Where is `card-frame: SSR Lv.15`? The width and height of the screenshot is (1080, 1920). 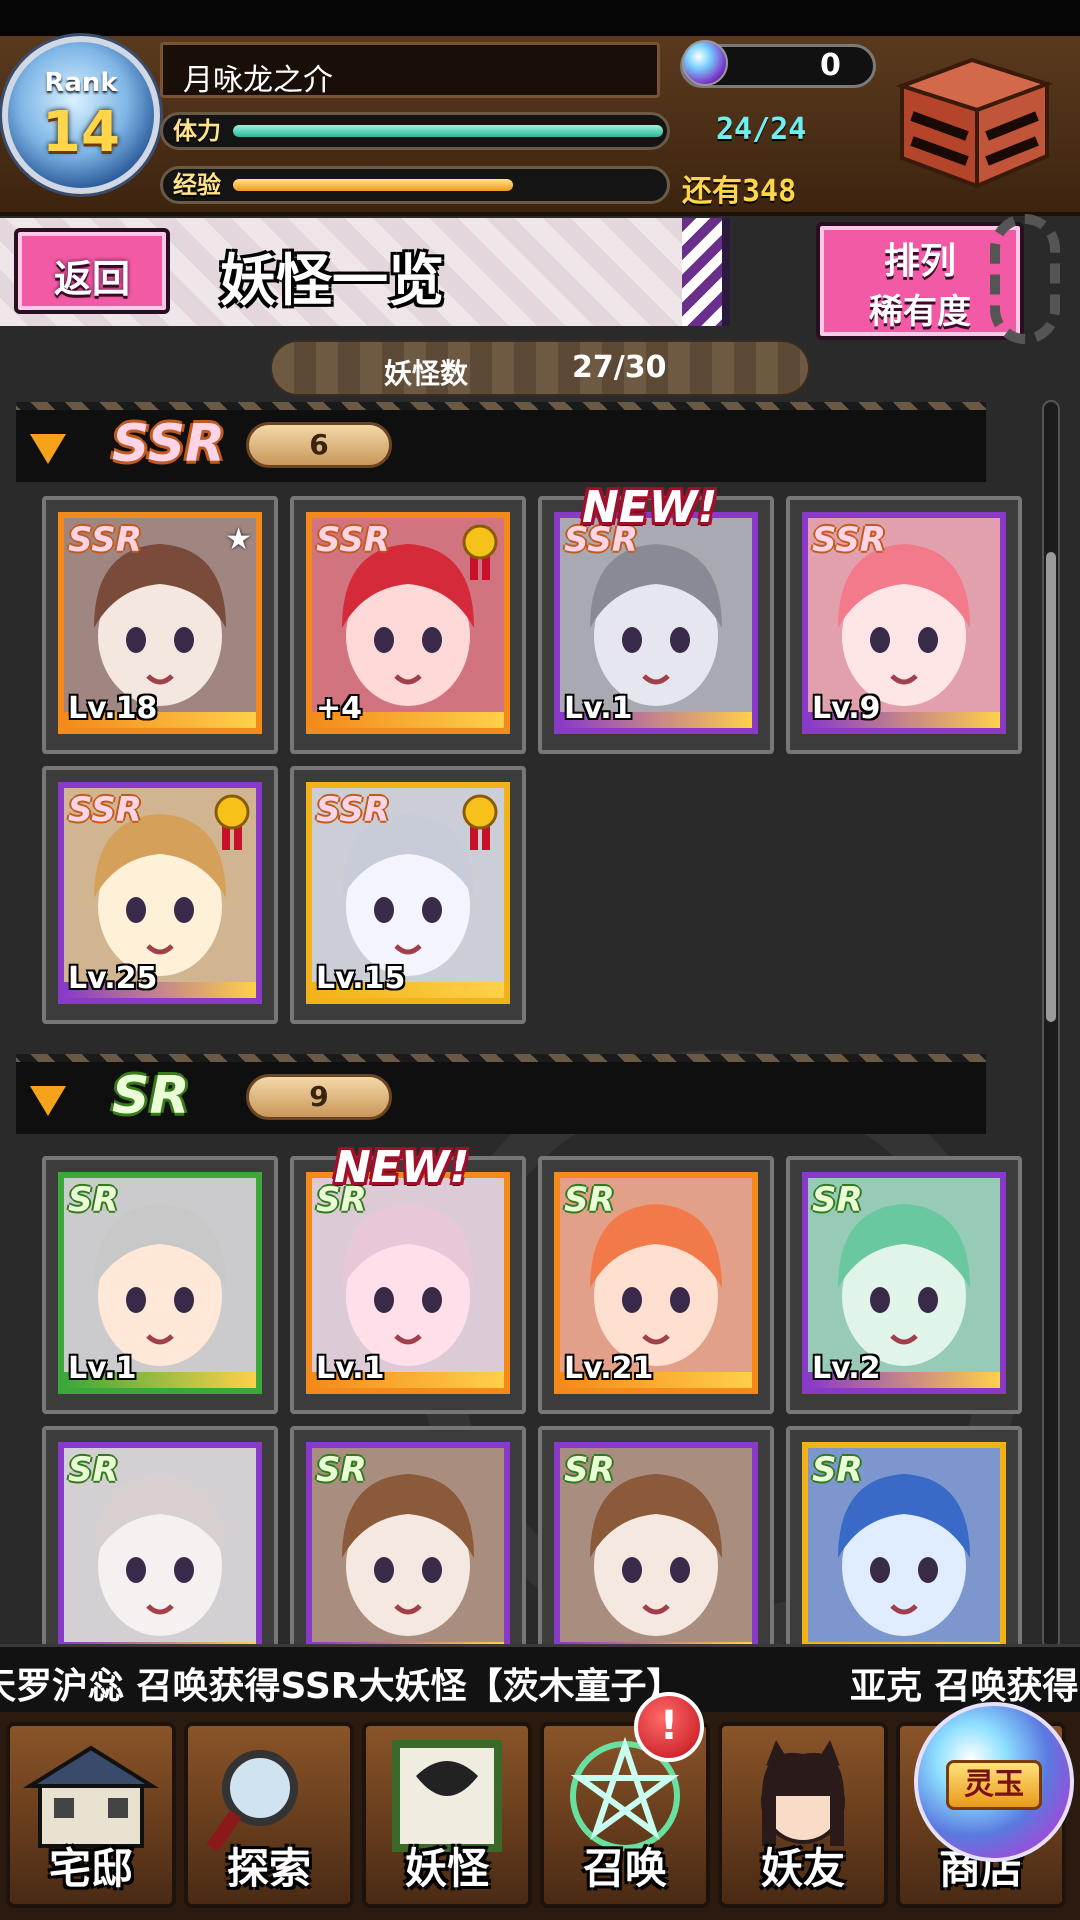 card-frame: SSR Lv.15 is located at coordinates (408, 893).